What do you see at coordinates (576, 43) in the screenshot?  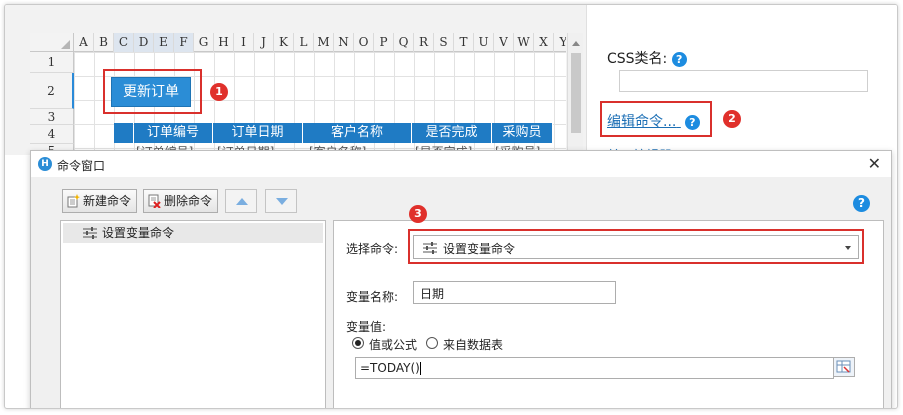 I see `scroll-up-arrow-icon` at bounding box center [576, 43].